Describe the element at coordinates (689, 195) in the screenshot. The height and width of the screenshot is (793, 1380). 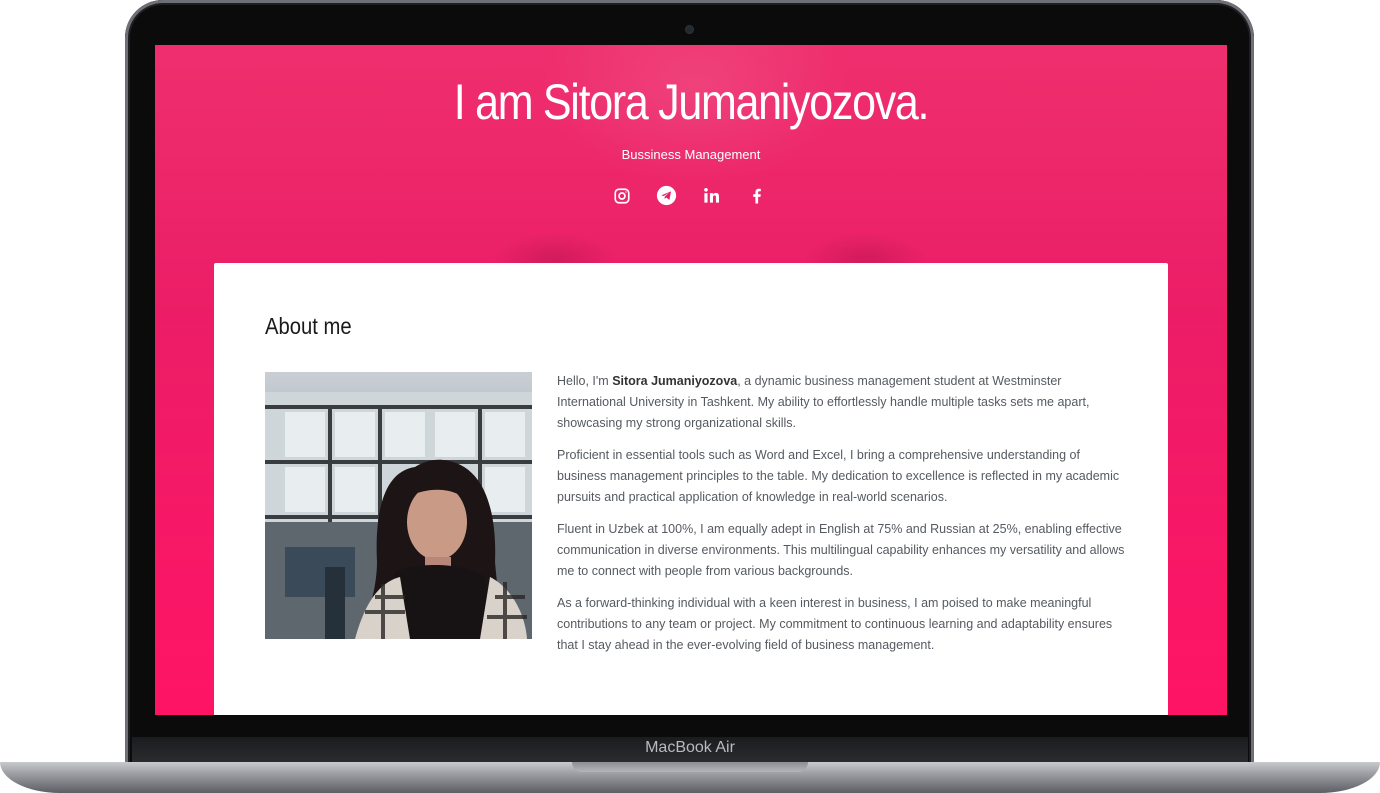
I see `social-links` at that location.